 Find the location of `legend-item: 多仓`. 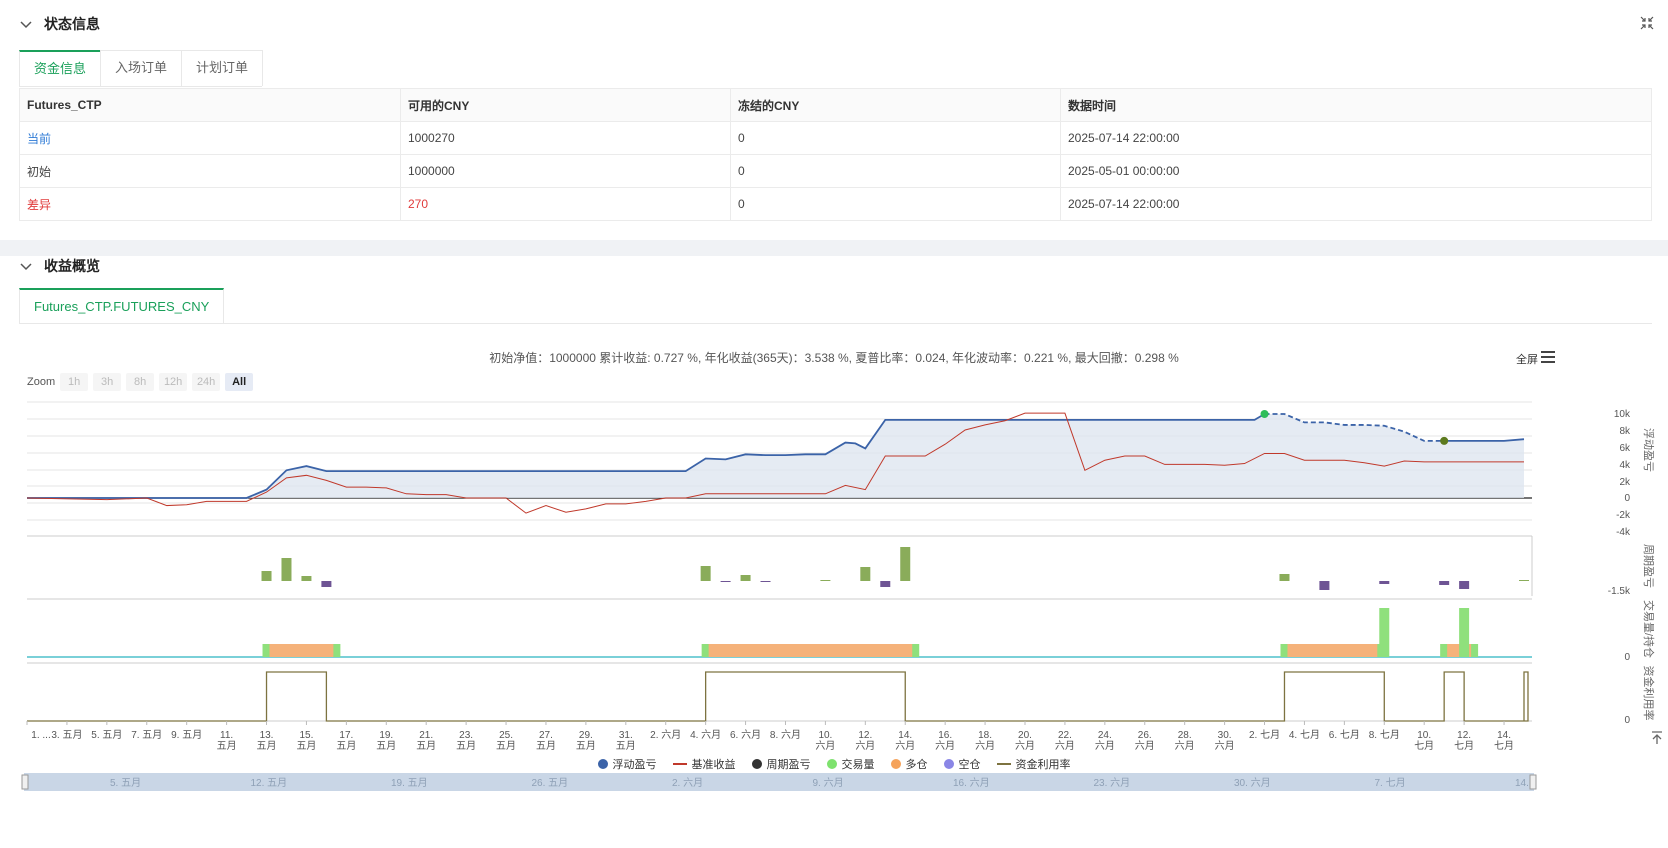

legend-item: 多仓 is located at coordinates (909, 764).